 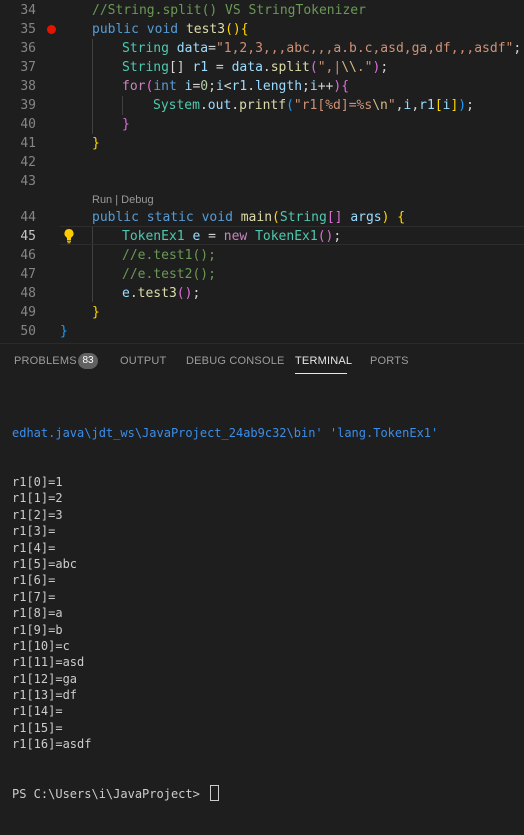 I want to click on line-number: 38, so click(x=28, y=86).